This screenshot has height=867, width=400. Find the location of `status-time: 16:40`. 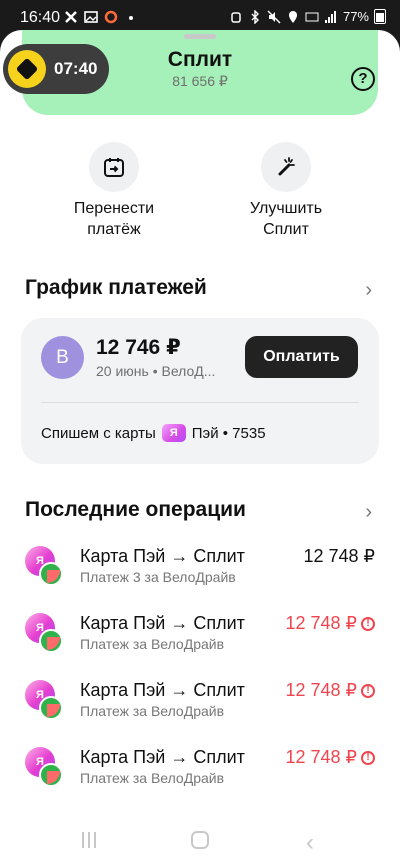

status-time: 16:40 is located at coordinates (40, 17).